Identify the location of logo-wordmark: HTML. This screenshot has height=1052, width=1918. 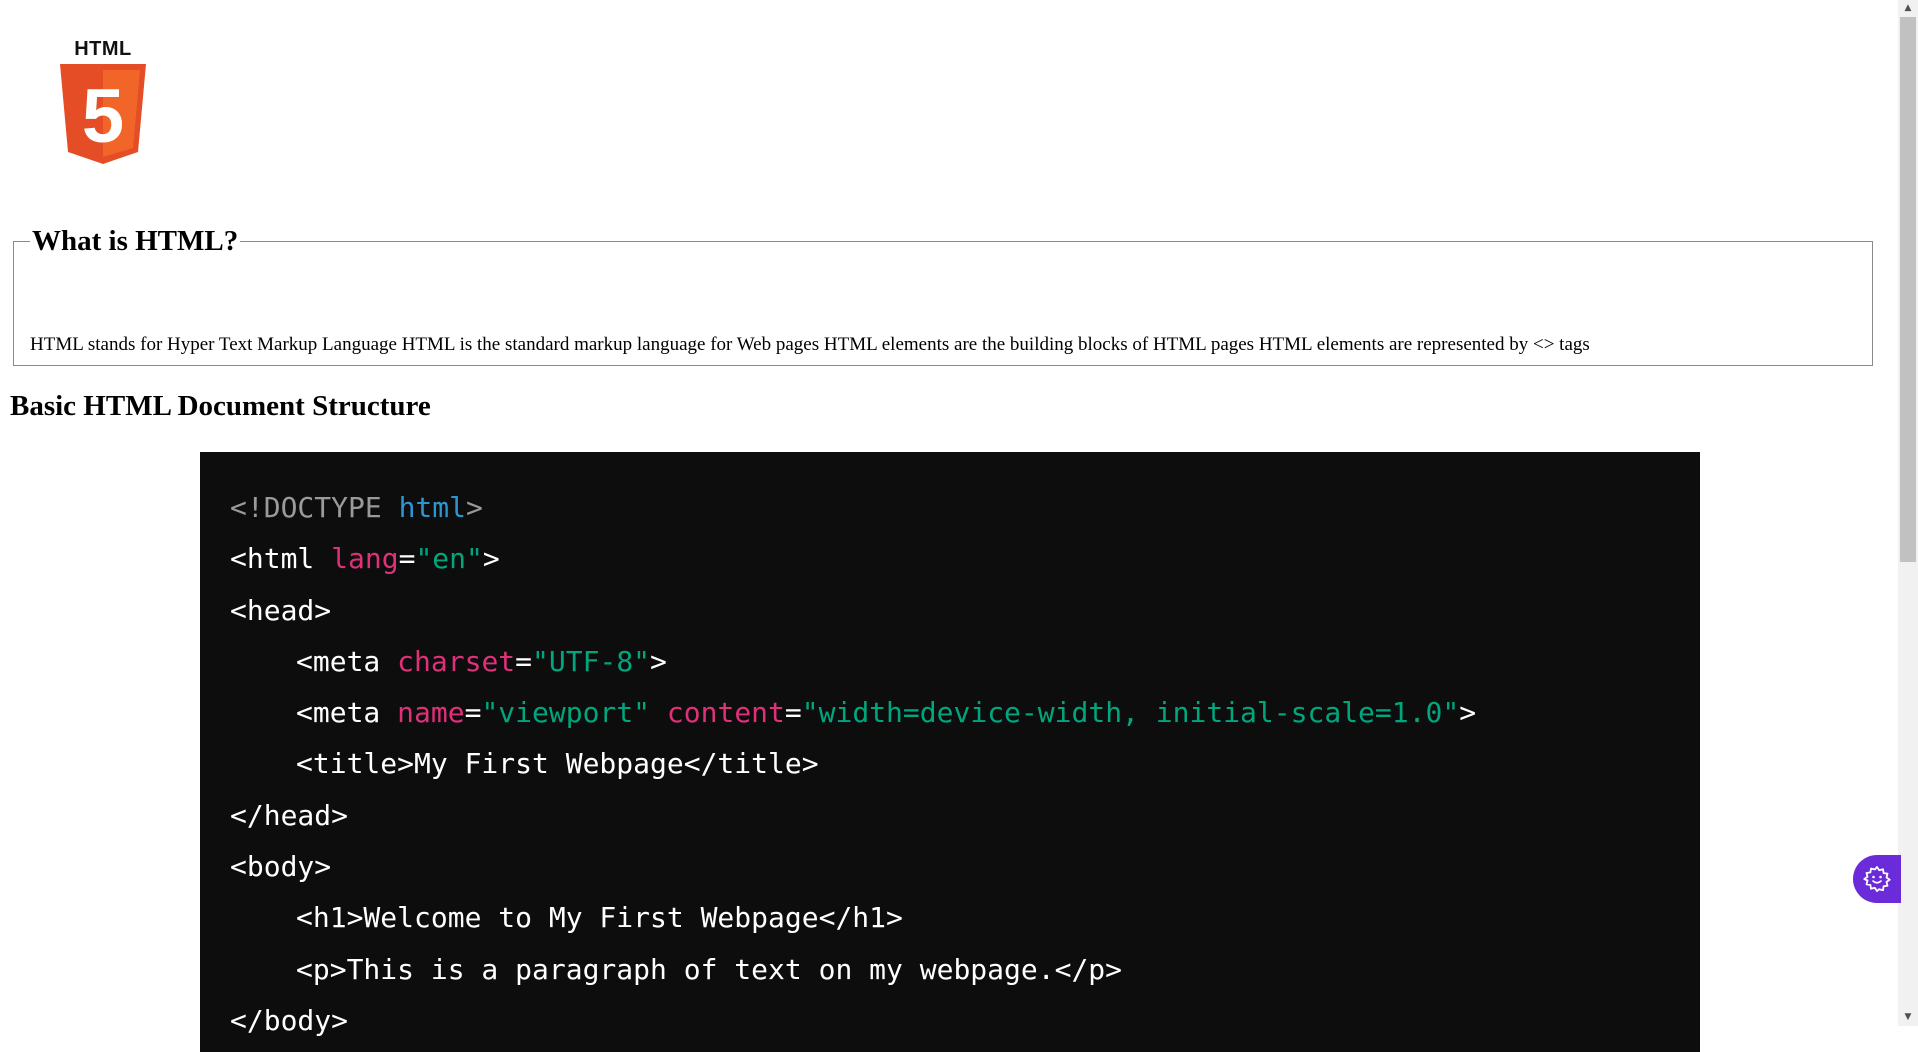
(103, 49).